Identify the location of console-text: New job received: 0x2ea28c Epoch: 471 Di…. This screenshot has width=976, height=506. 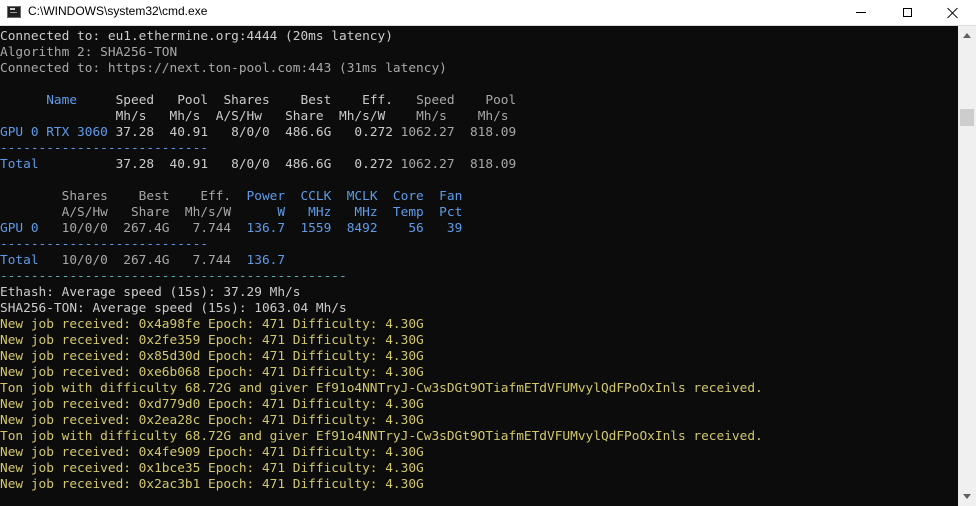
(212, 420).